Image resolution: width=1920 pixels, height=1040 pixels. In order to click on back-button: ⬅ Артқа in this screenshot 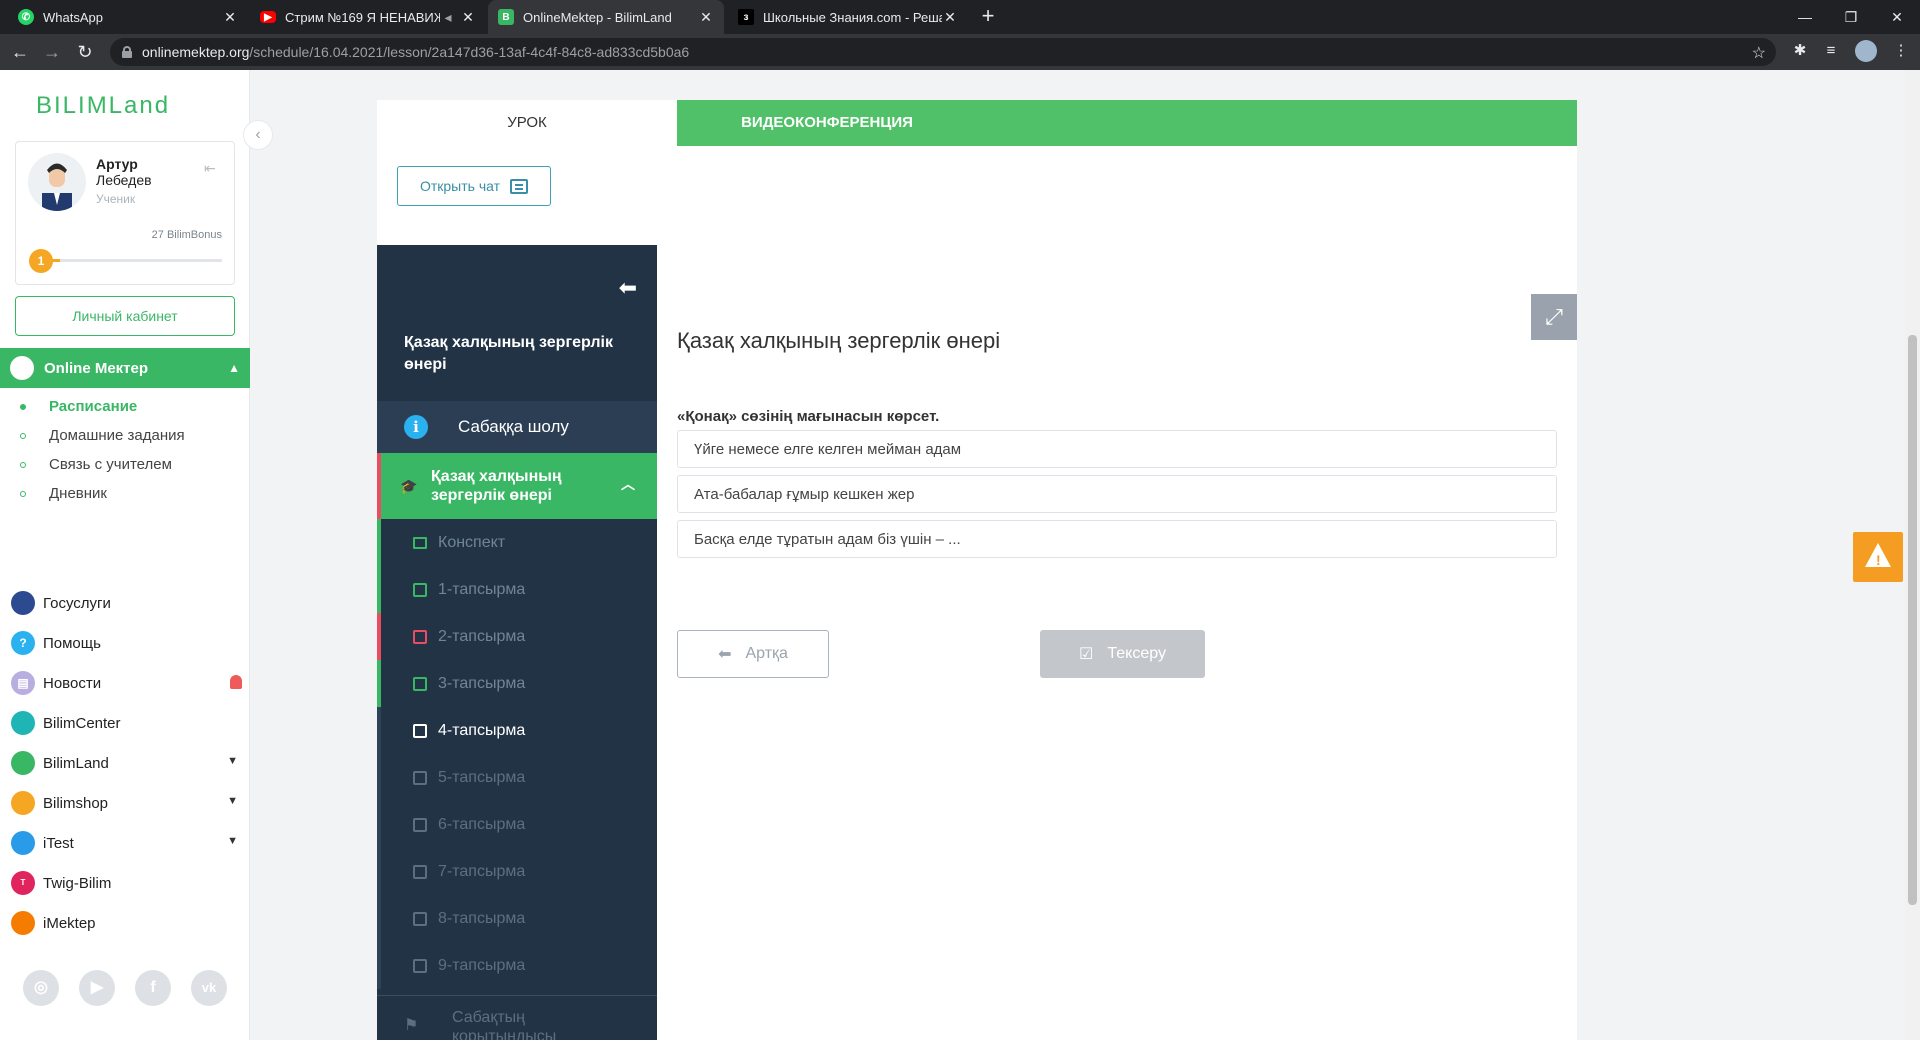, I will do `click(753, 654)`.